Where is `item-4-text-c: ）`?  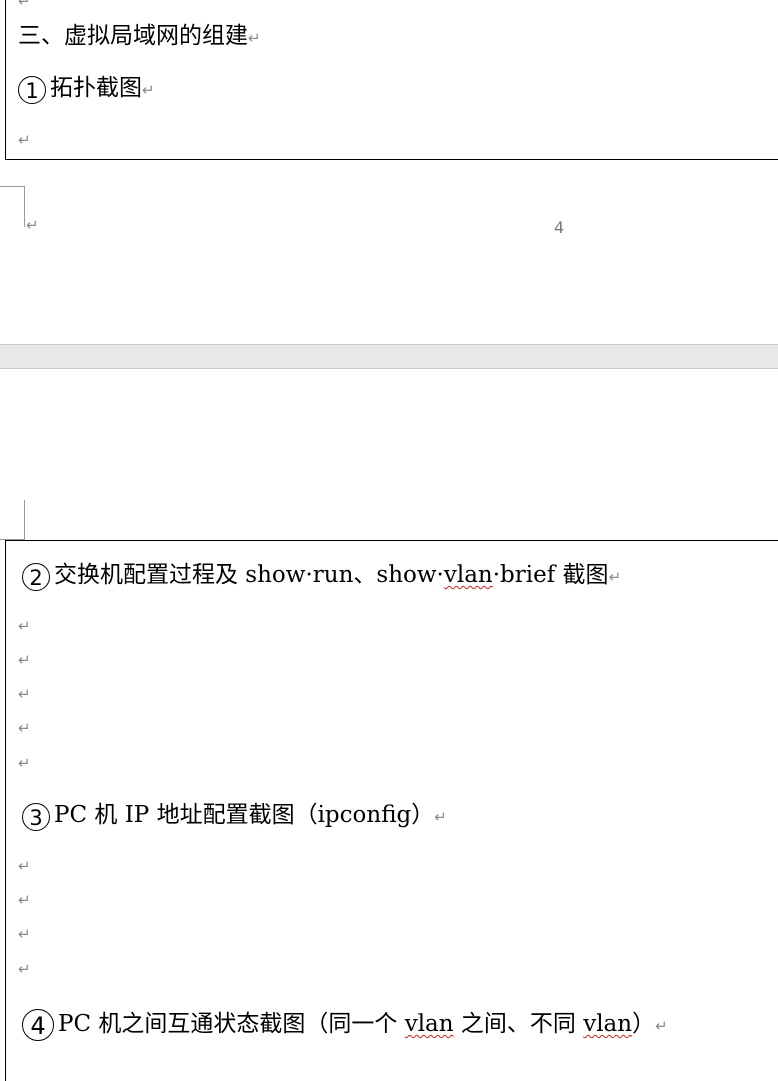 item-4-text-c: ） is located at coordinates (644, 1024).